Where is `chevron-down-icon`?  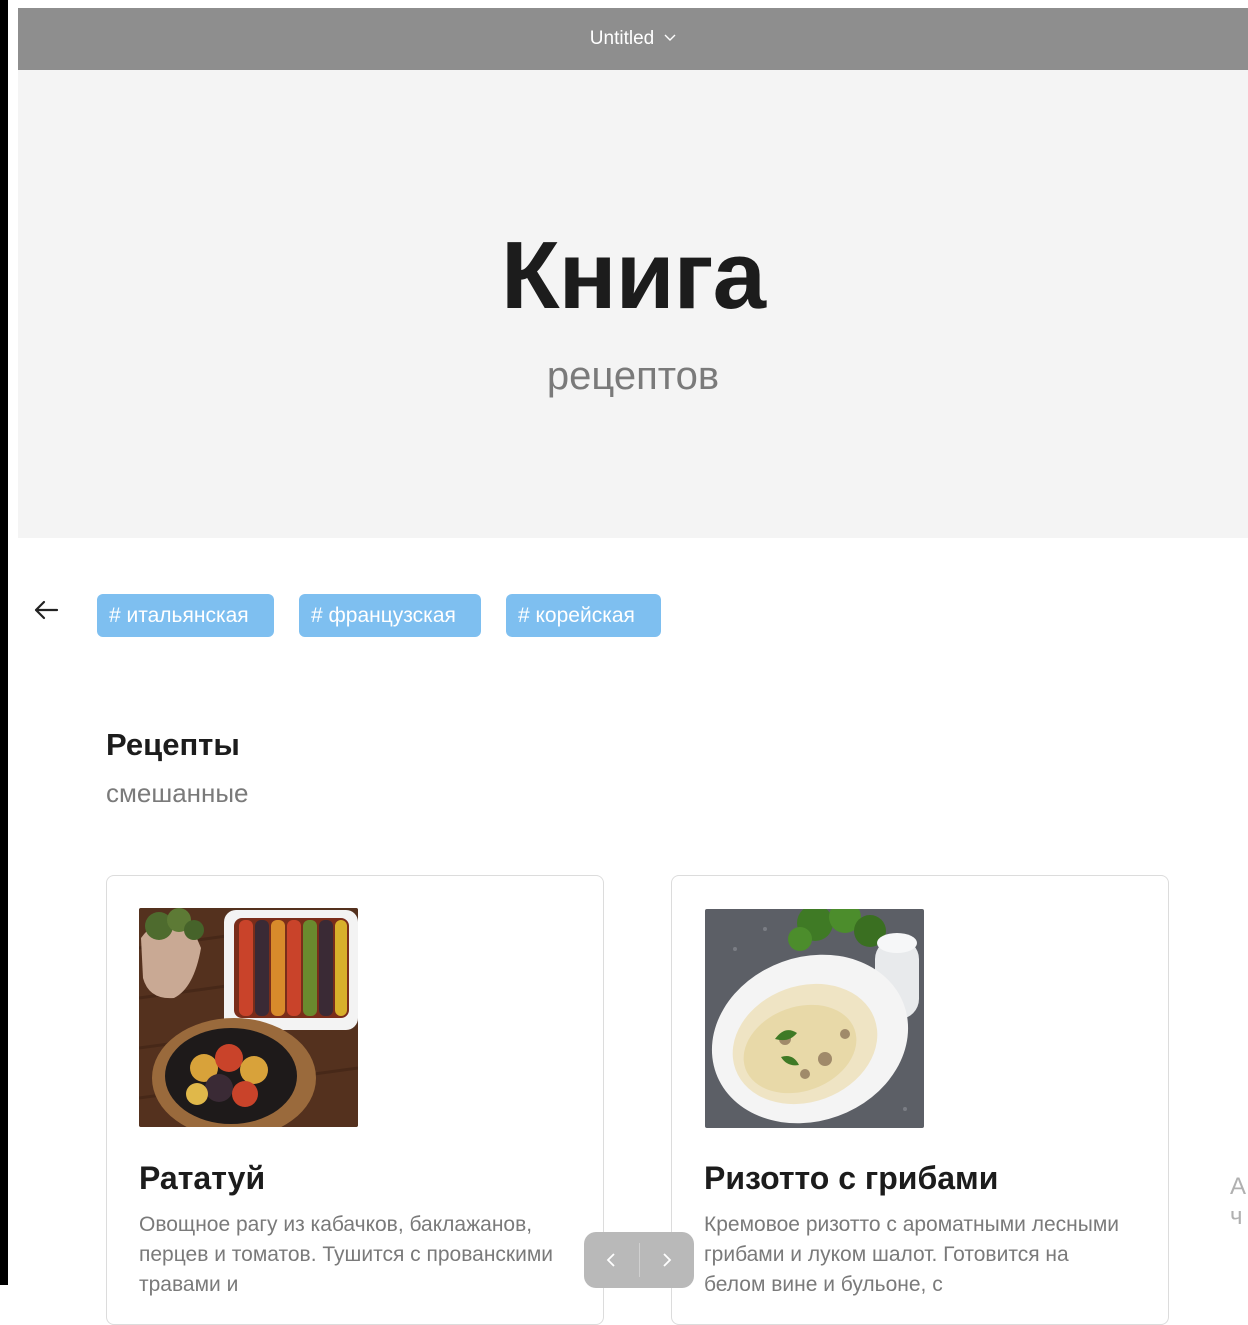 chevron-down-icon is located at coordinates (670, 37).